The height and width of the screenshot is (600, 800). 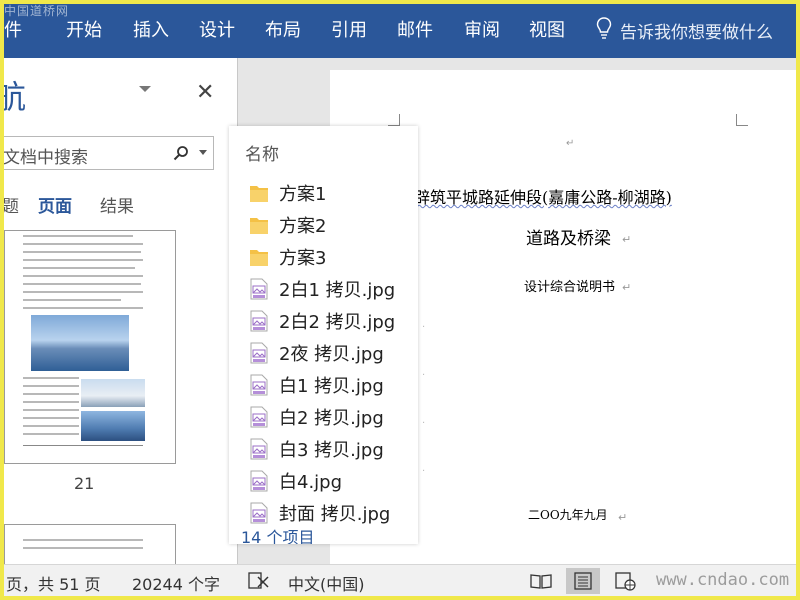 What do you see at coordinates (326, 583) in the screenshot?
I see `language: 中文(中国)` at bounding box center [326, 583].